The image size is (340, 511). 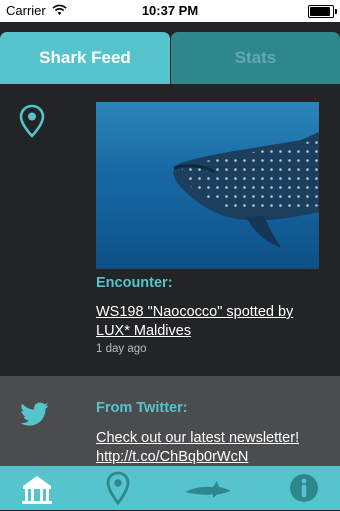 What do you see at coordinates (32, 123) in the screenshot?
I see `map-pin-icon` at bounding box center [32, 123].